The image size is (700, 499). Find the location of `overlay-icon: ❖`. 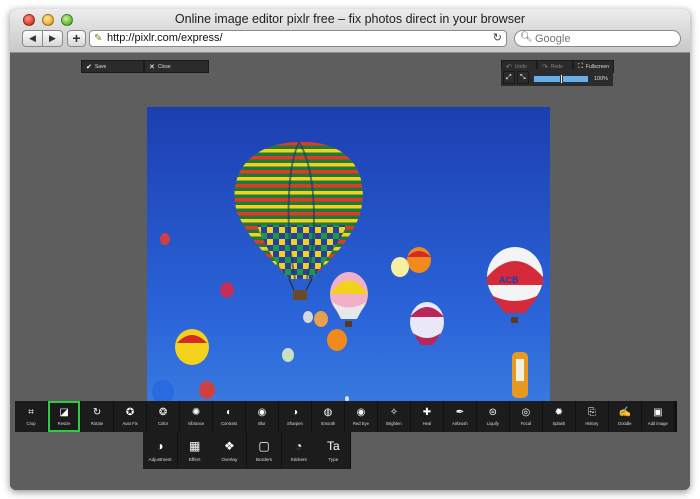

overlay-icon: ❖ is located at coordinates (229, 445).